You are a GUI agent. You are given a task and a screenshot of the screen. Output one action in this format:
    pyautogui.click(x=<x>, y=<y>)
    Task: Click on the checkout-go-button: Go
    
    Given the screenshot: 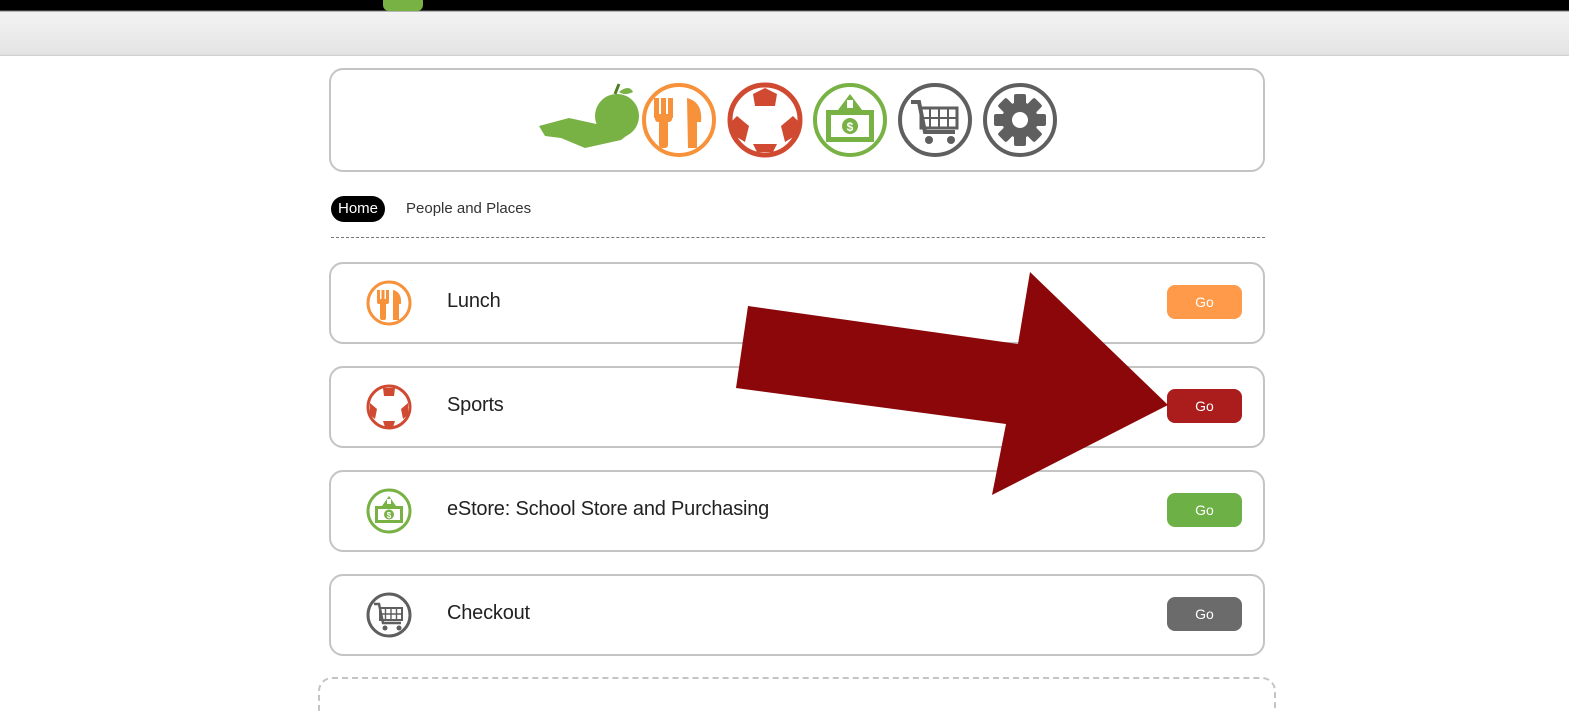 What is the action you would take?
    pyautogui.click(x=1204, y=614)
    